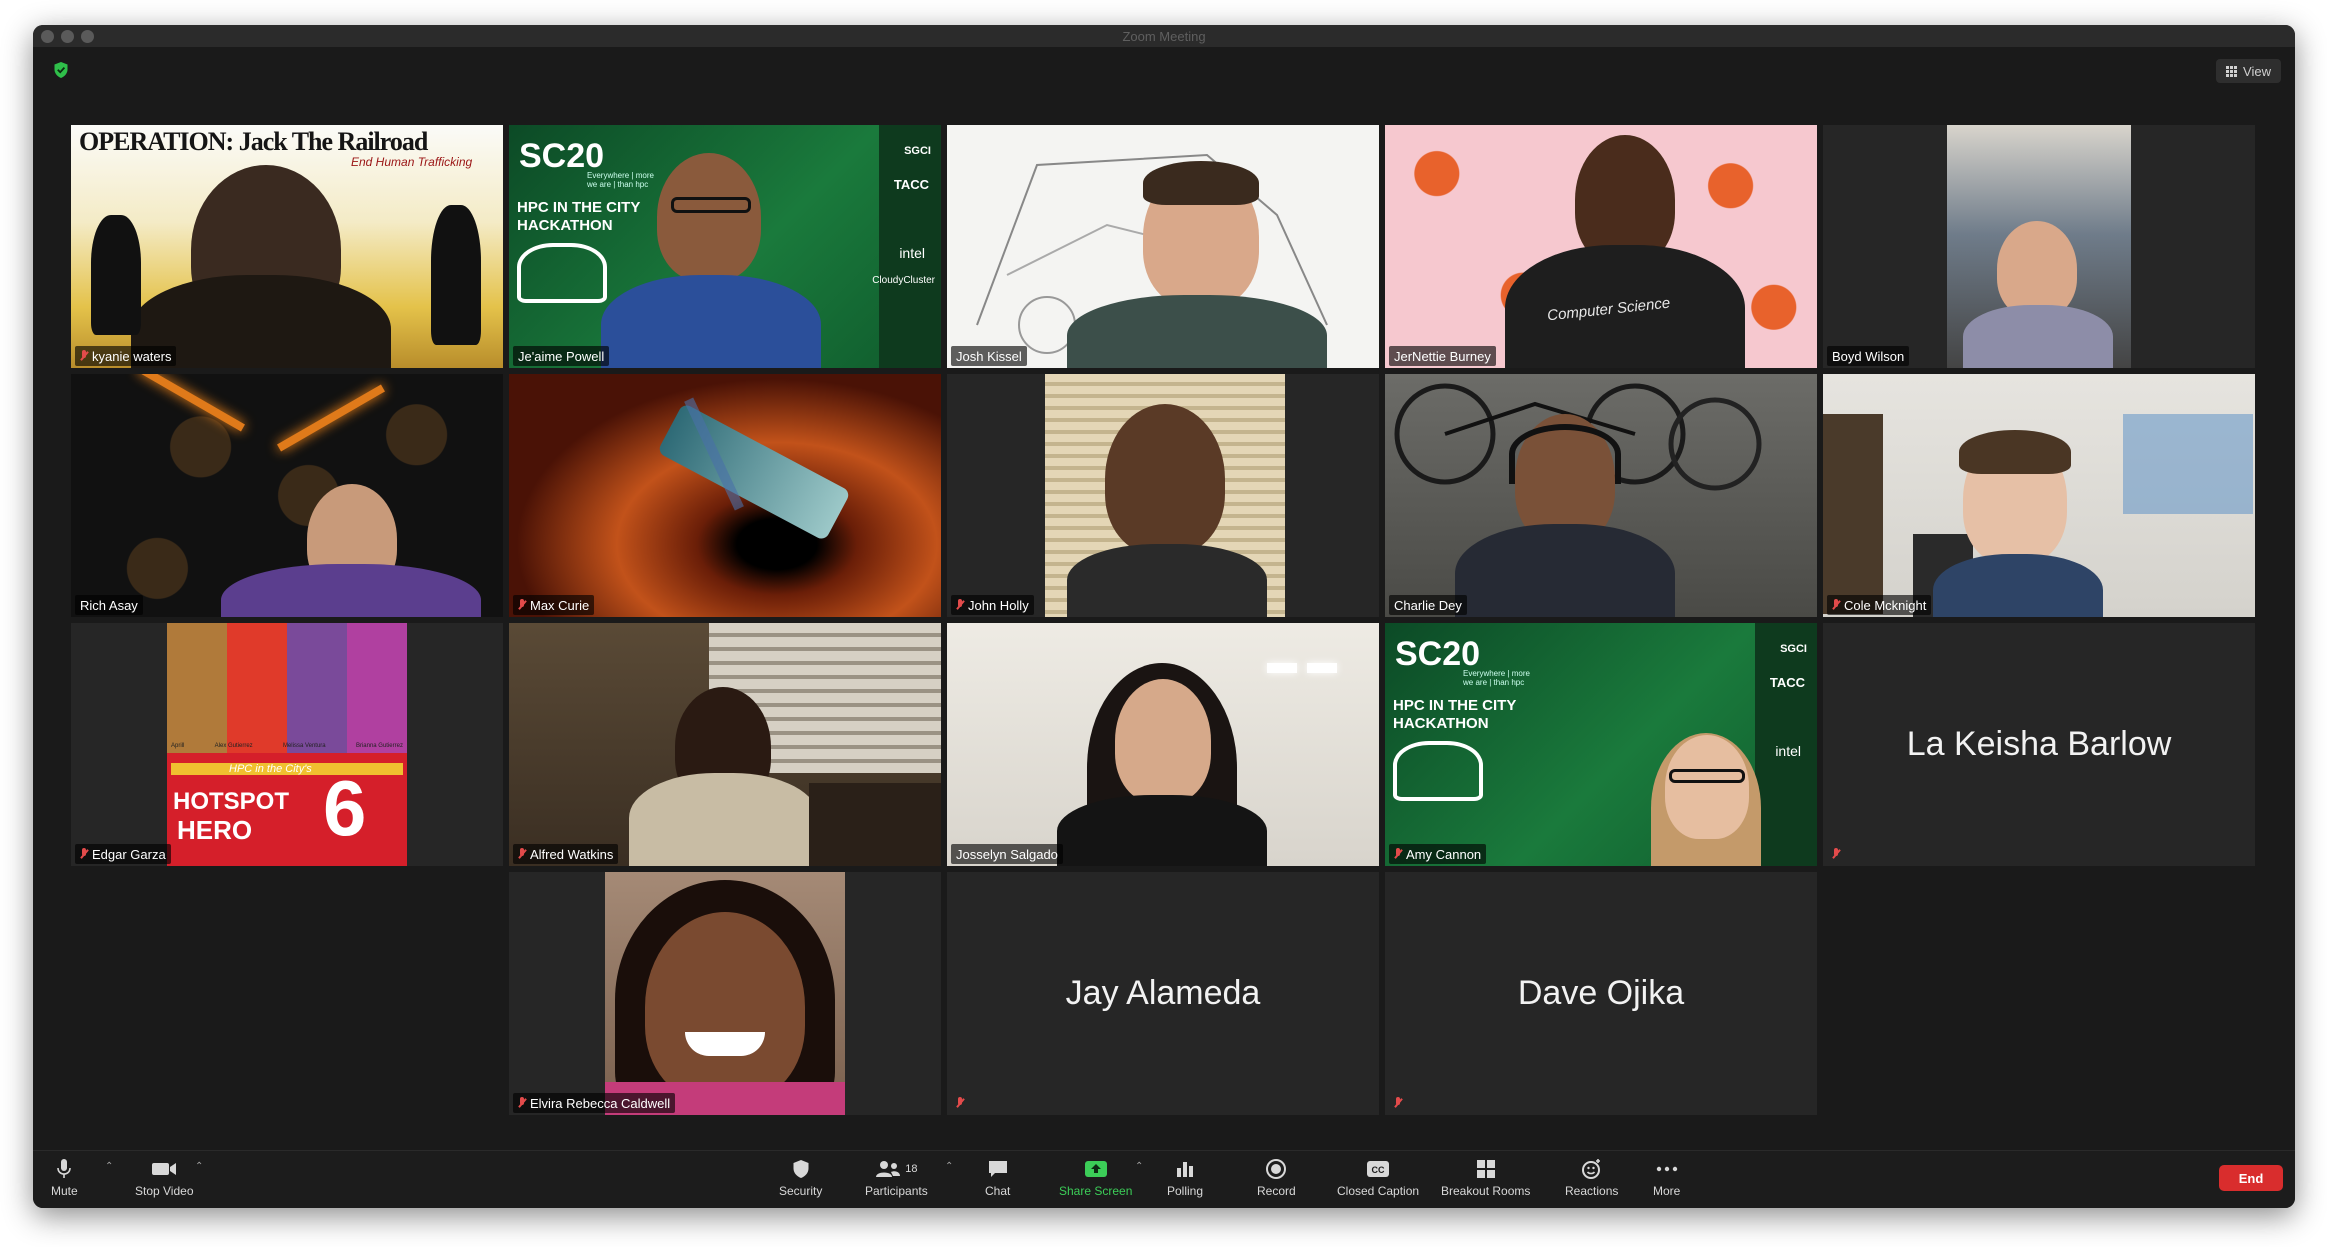  I want to click on participant-name-tag: Charlie Dey, so click(1428, 605).